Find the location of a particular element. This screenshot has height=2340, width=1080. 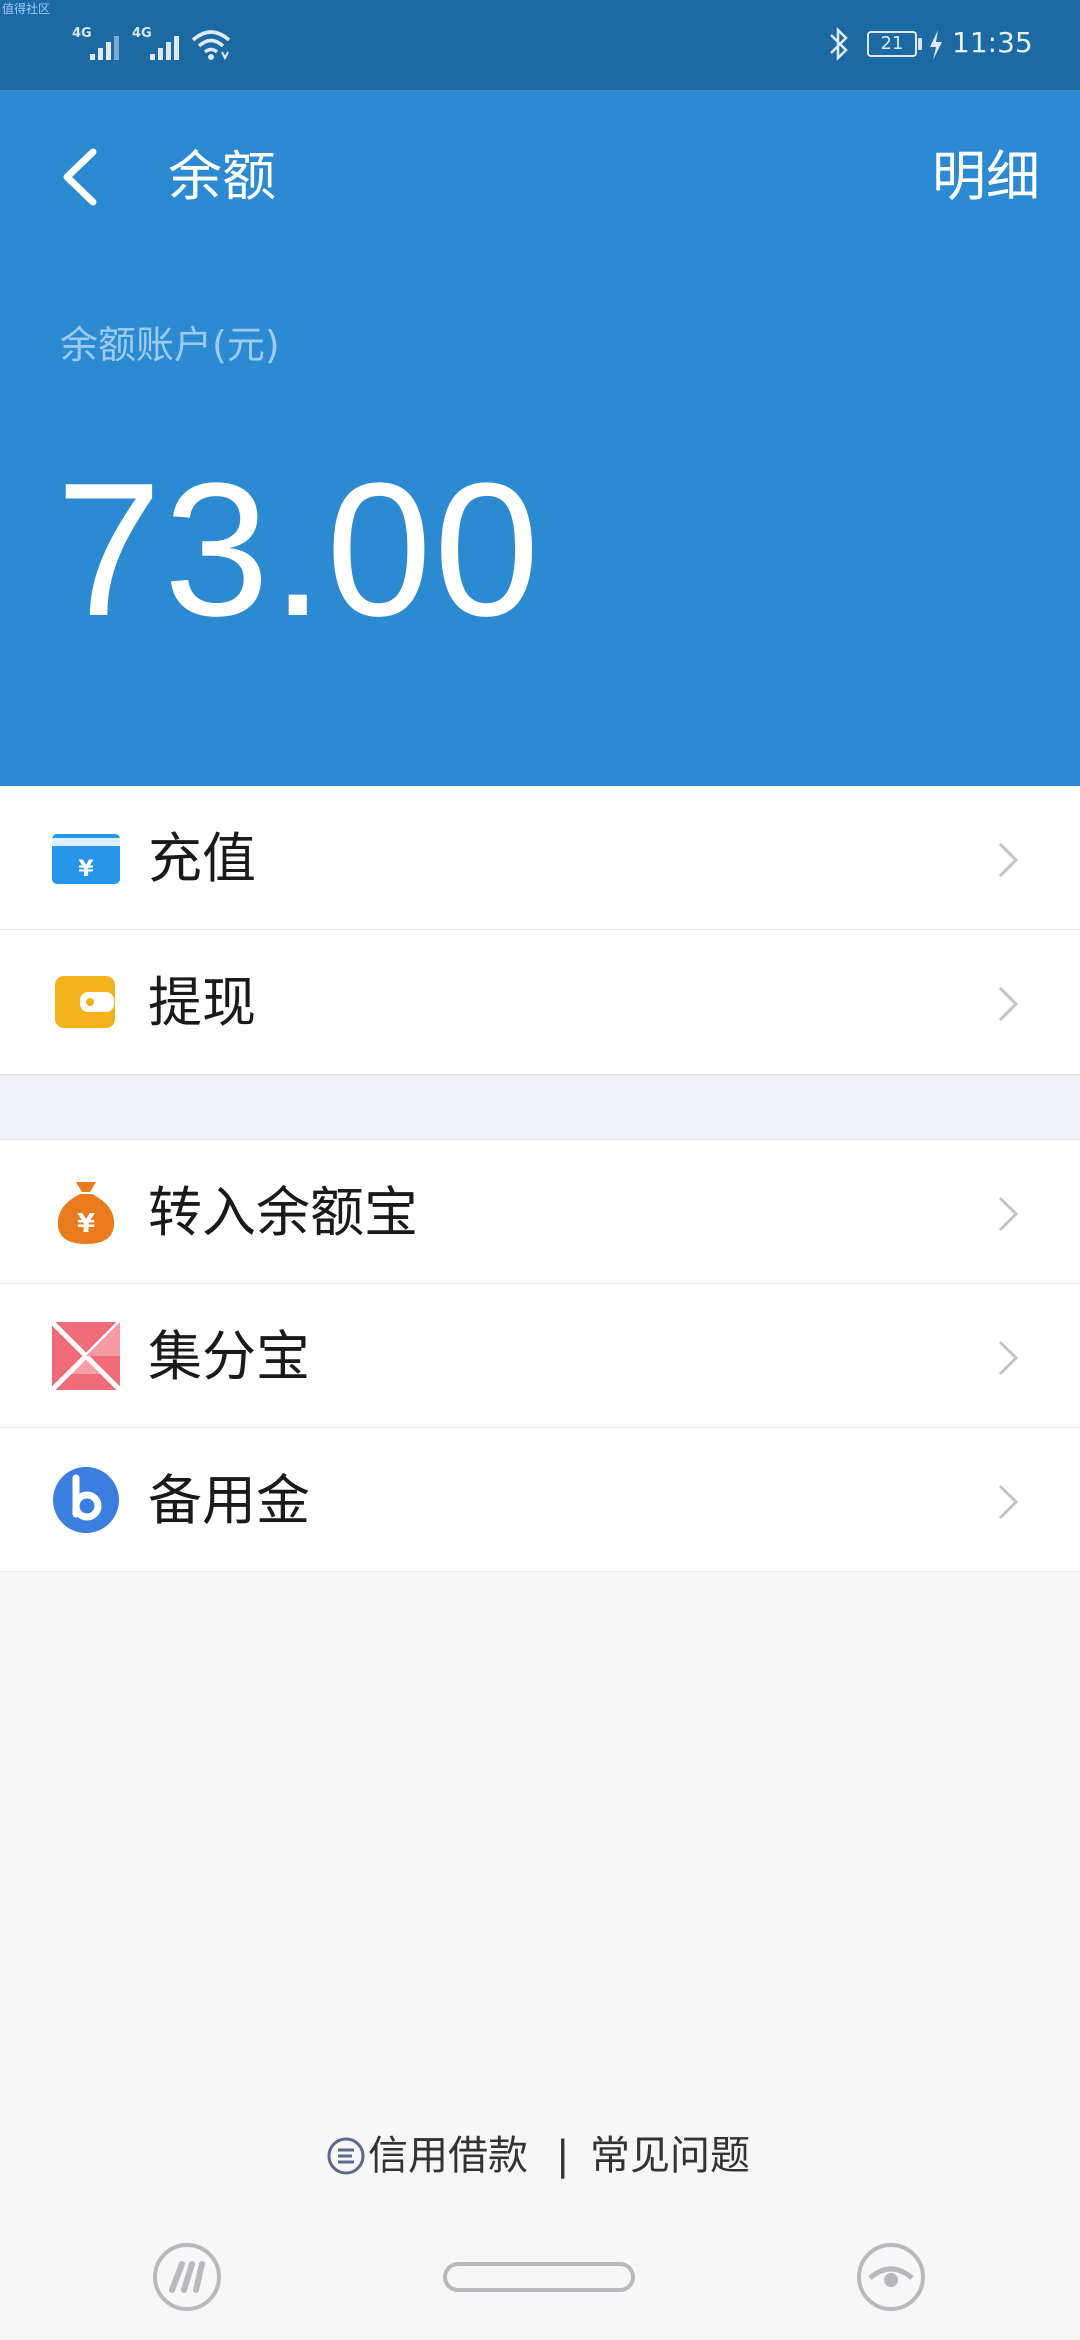

clock: 11:35 is located at coordinates (992, 42).